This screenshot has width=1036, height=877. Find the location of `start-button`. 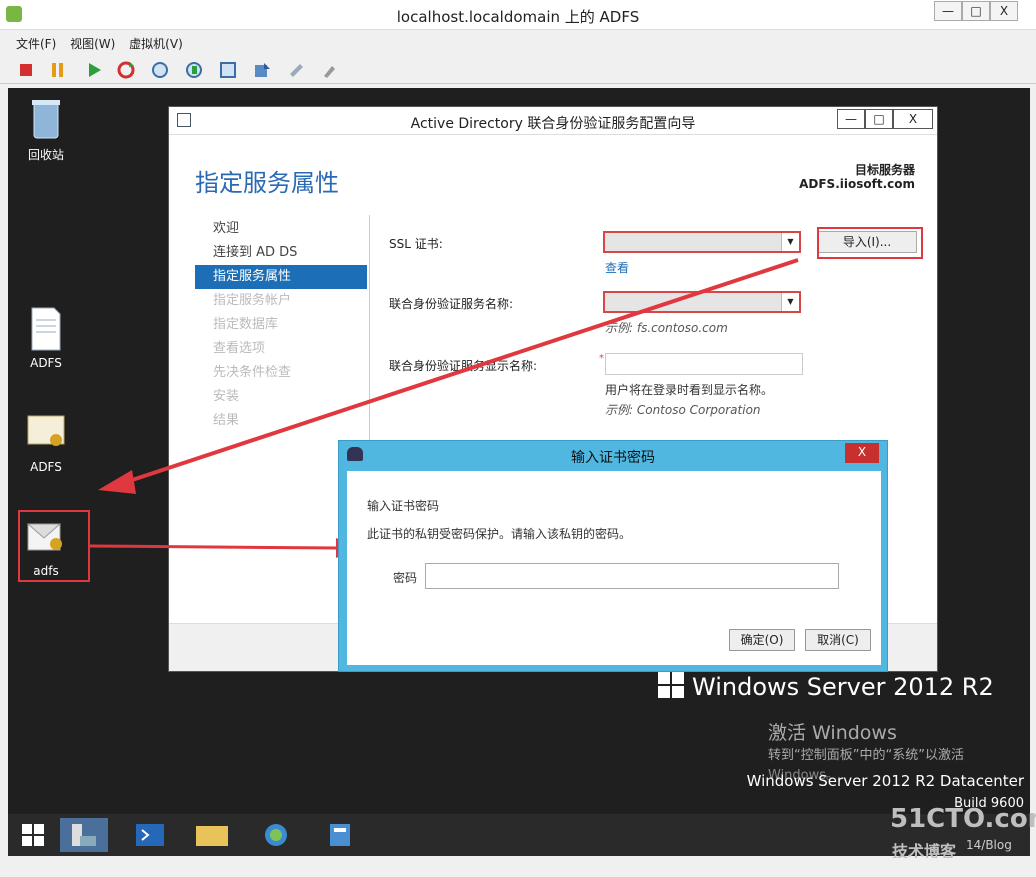

start-button is located at coordinates (34, 835).